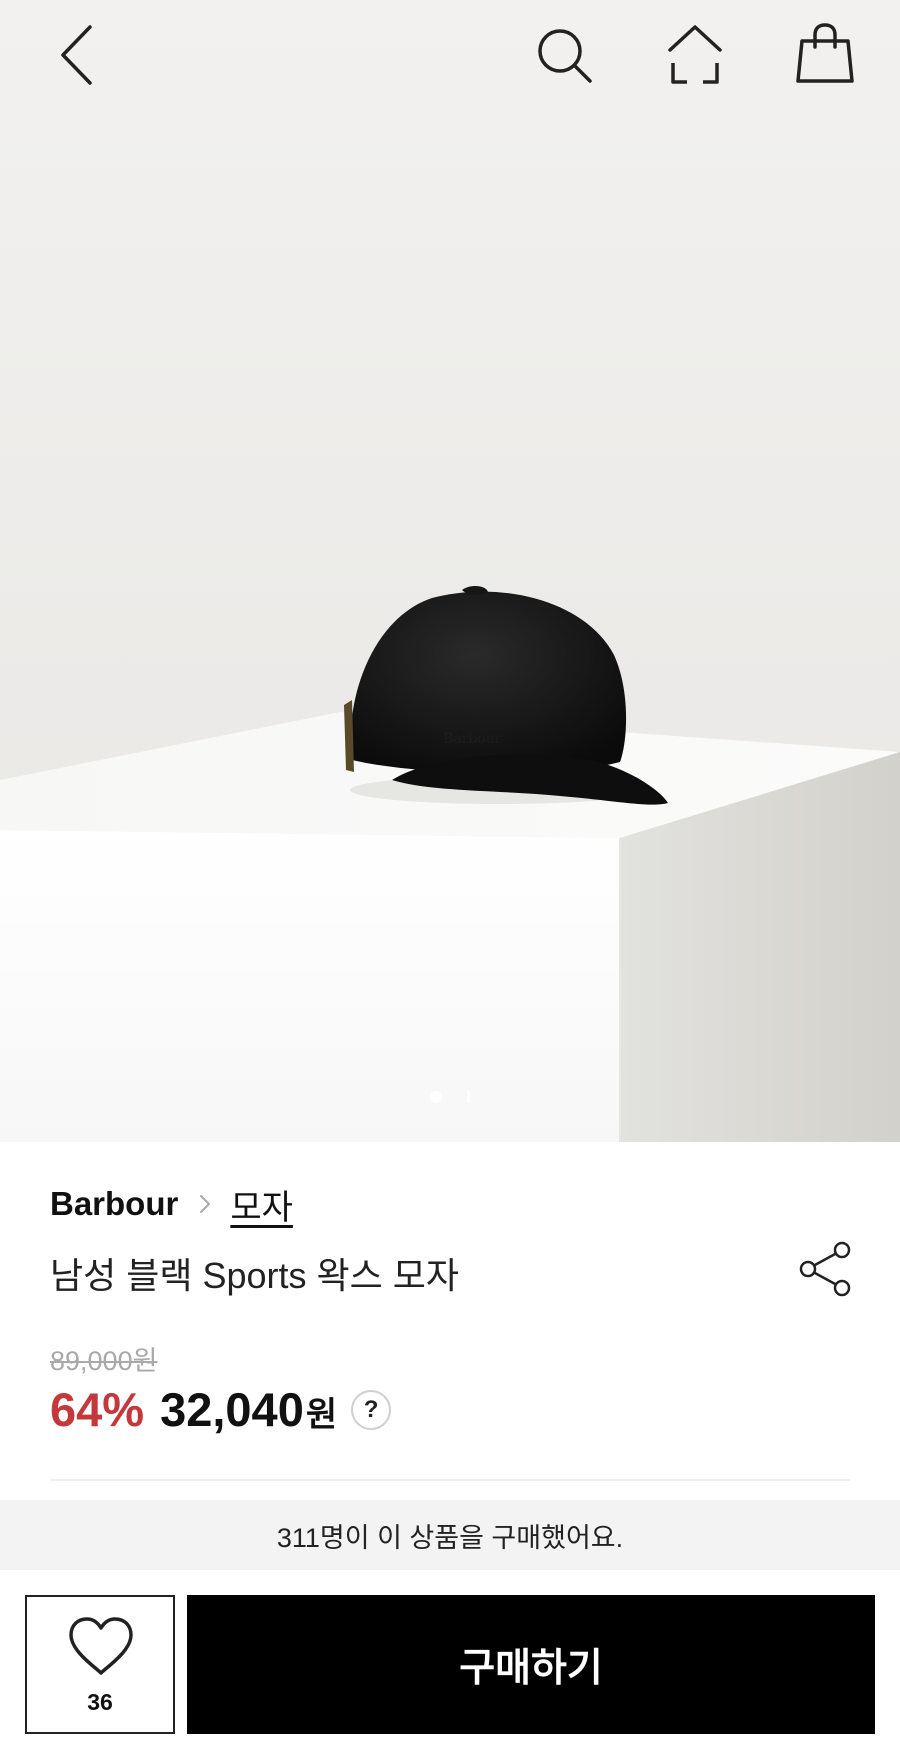 This screenshot has width=900, height=1760. What do you see at coordinates (205, 1204) in the screenshot?
I see `chevron-right-icon` at bounding box center [205, 1204].